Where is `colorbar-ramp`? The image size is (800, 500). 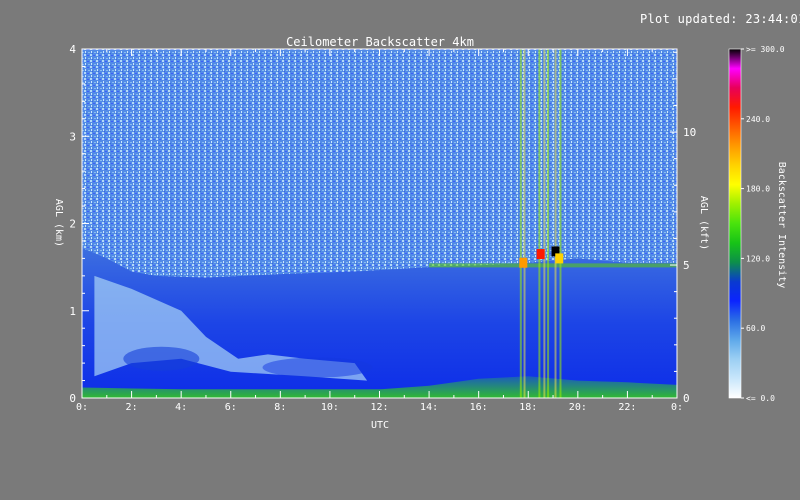 colorbar-ramp is located at coordinates (735, 223).